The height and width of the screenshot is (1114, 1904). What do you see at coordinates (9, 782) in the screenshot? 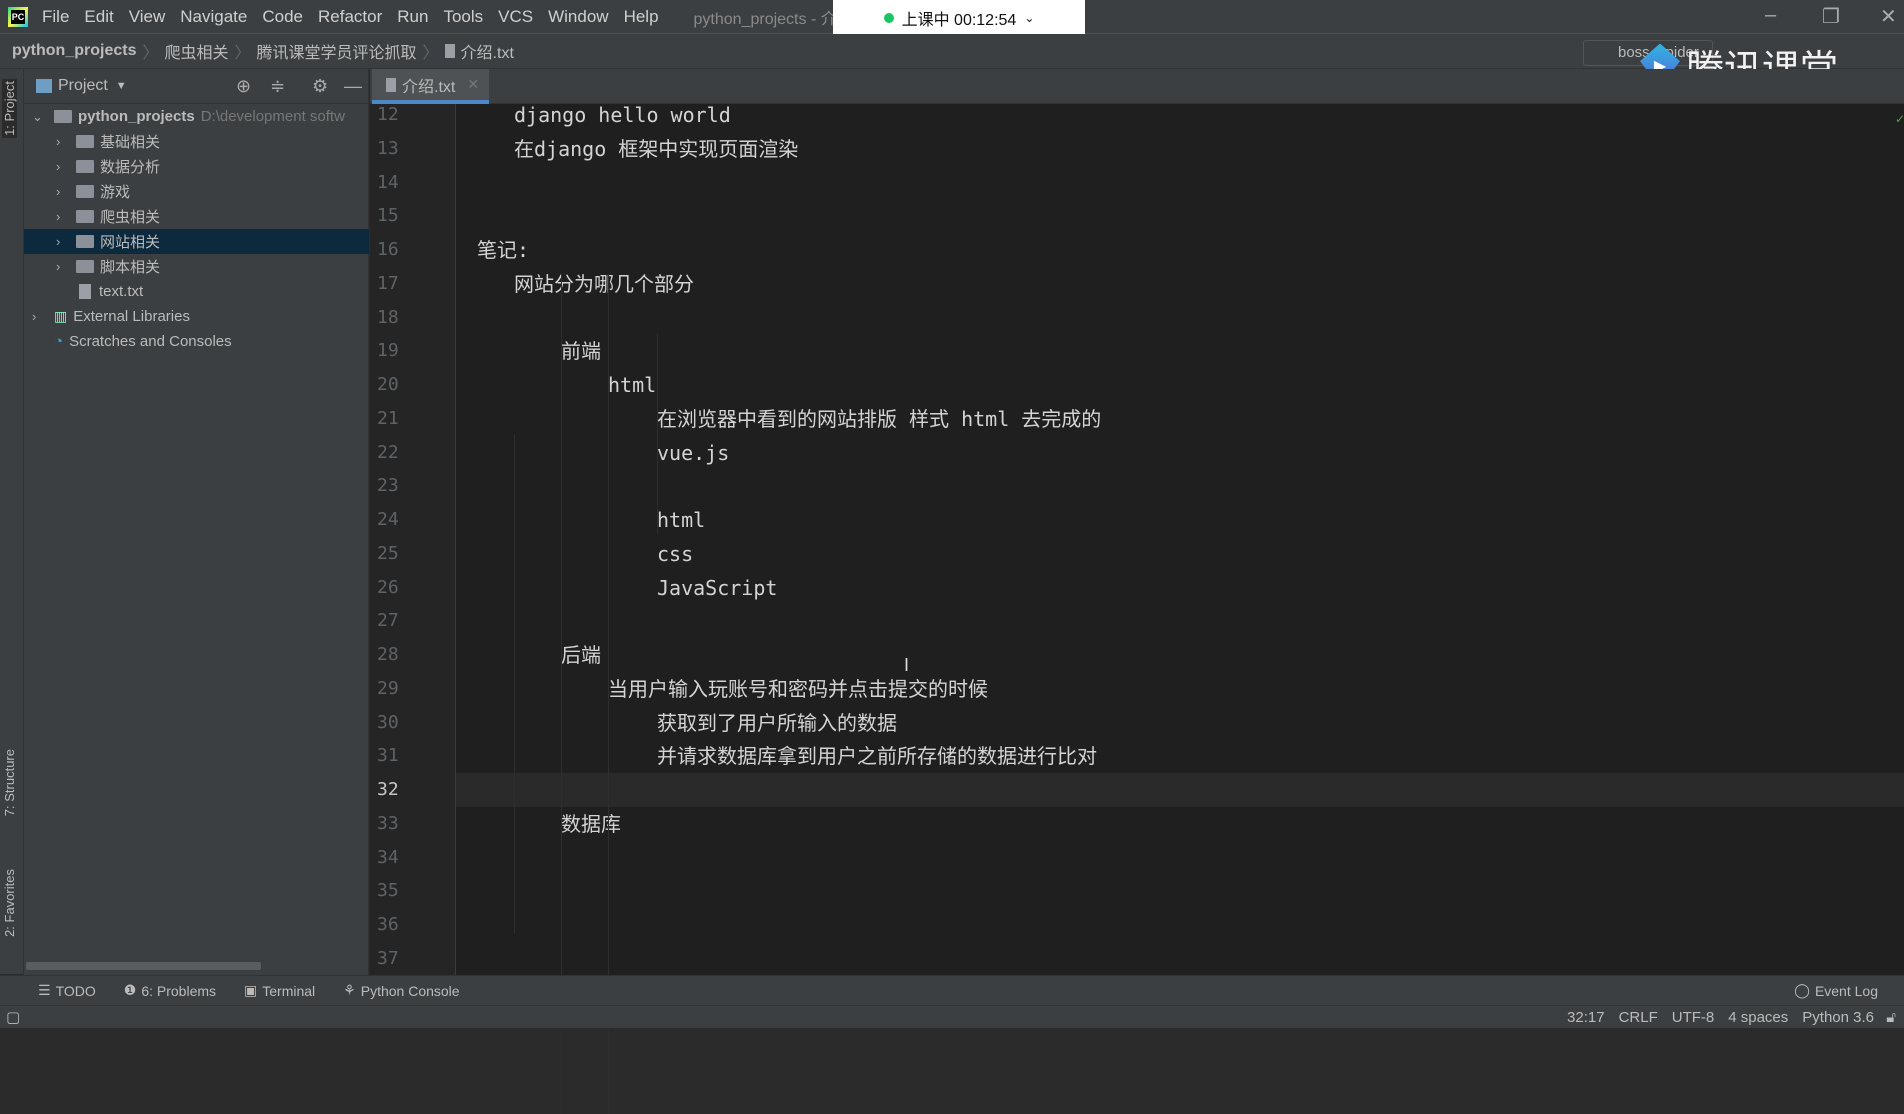
I see `structure-tool-button: 7: Structure` at bounding box center [9, 782].